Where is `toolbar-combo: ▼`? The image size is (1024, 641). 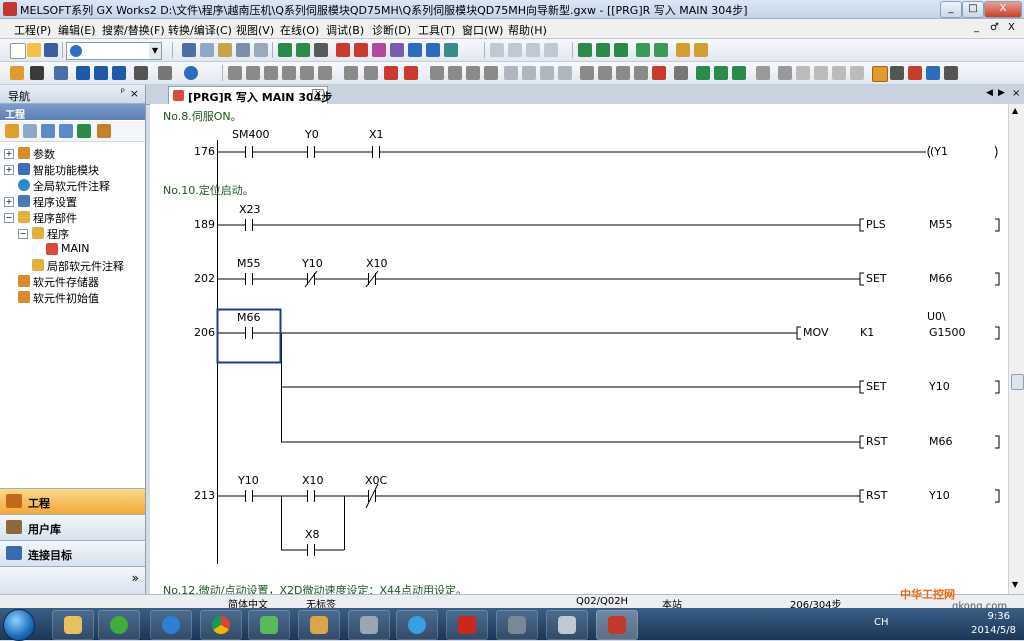
toolbar-combo: ▼ is located at coordinates (114, 51).